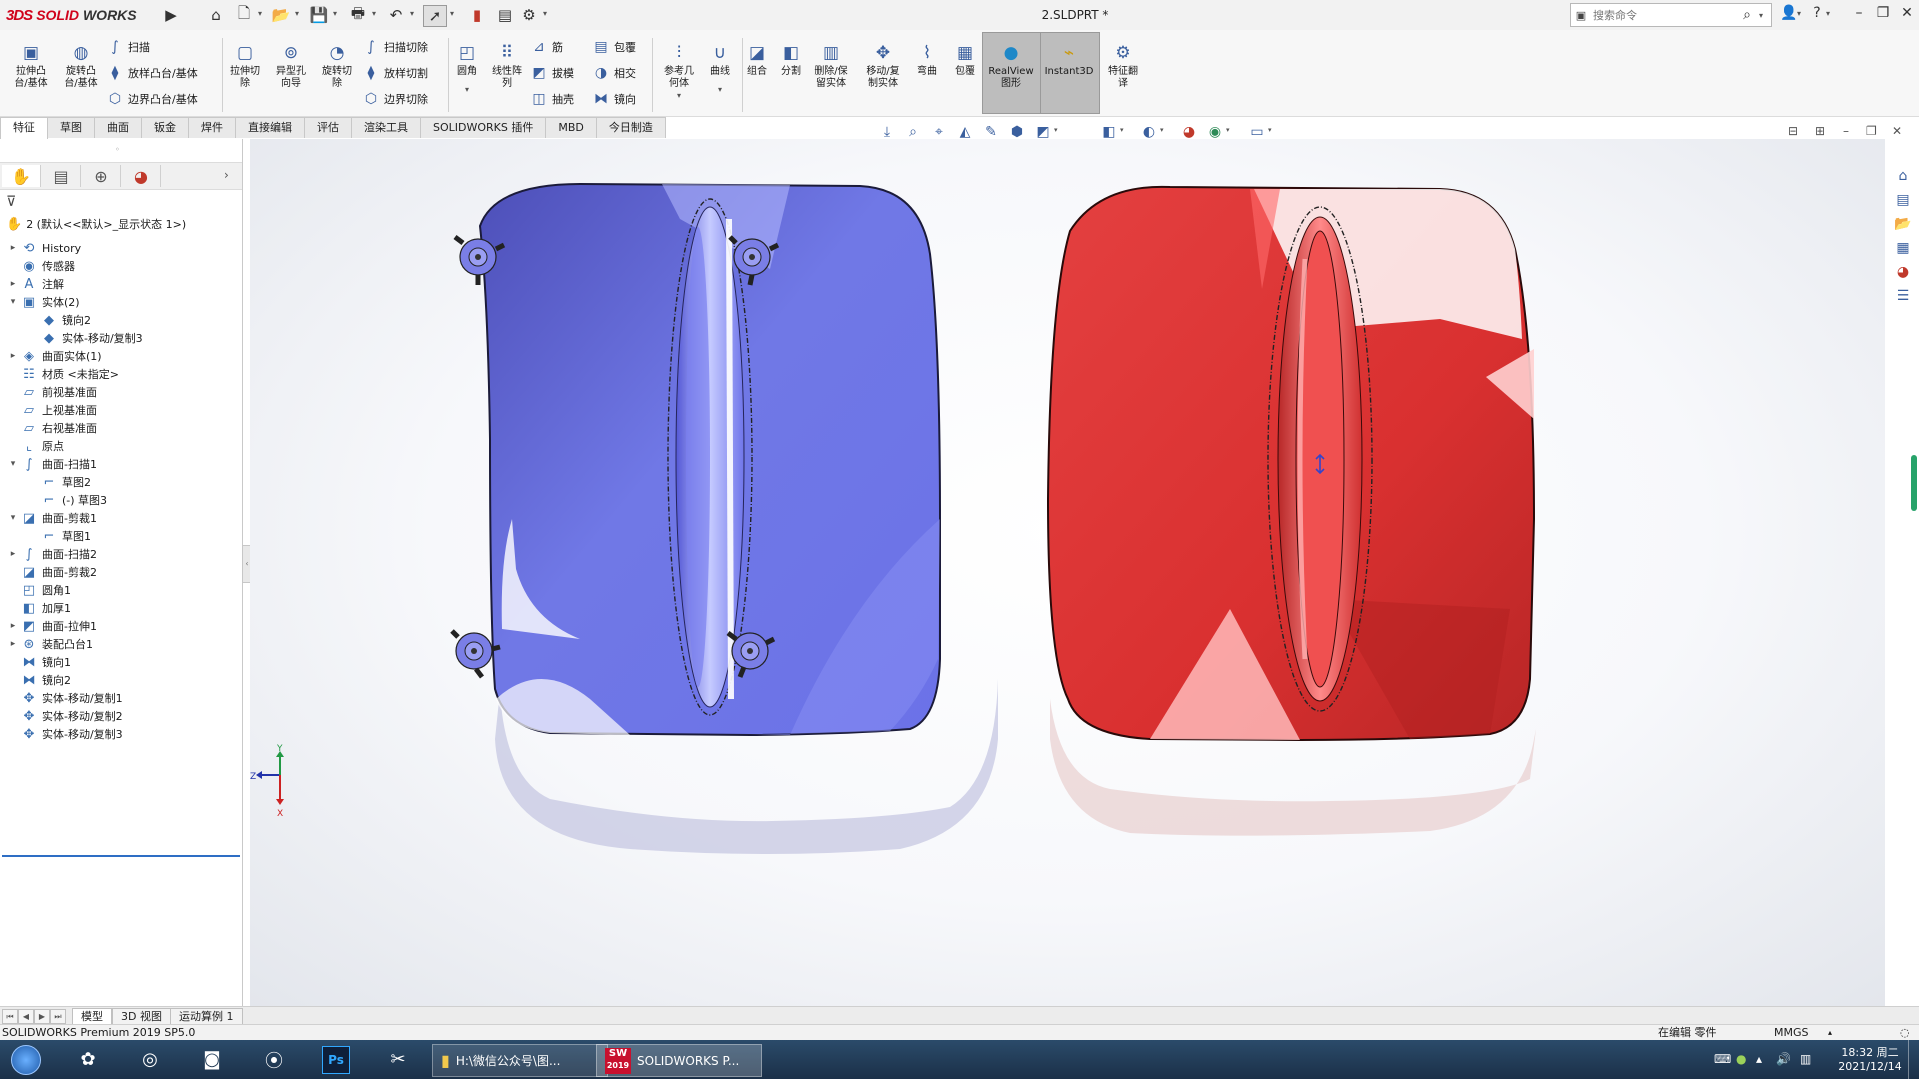  What do you see at coordinates (171, 15) in the screenshot?
I see `expand-menu-arrow-icon: ▶` at bounding box center [171, 15].